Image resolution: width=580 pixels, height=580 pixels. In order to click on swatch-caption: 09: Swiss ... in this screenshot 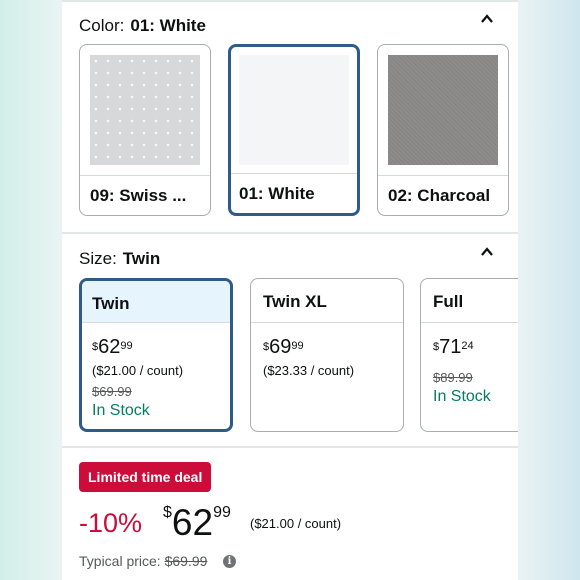, I will do `click(145, 195)`.